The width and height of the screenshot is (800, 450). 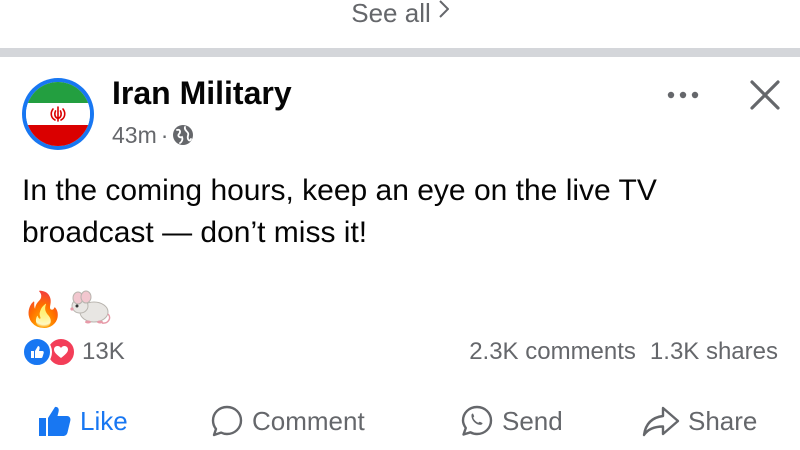 I want to click on comment-label: Comment, so click(x=308, y=420).